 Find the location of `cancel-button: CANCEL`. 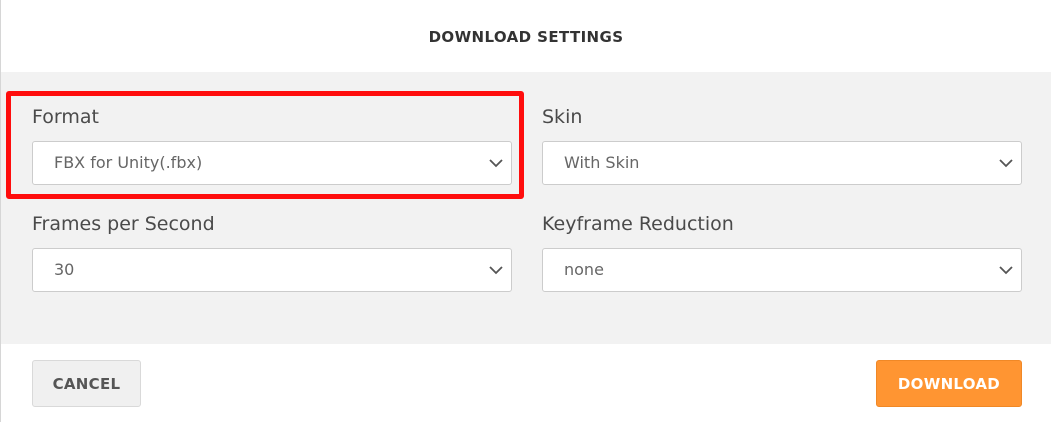

cancel-button: CANCEL is located at coordinates (86, 383).